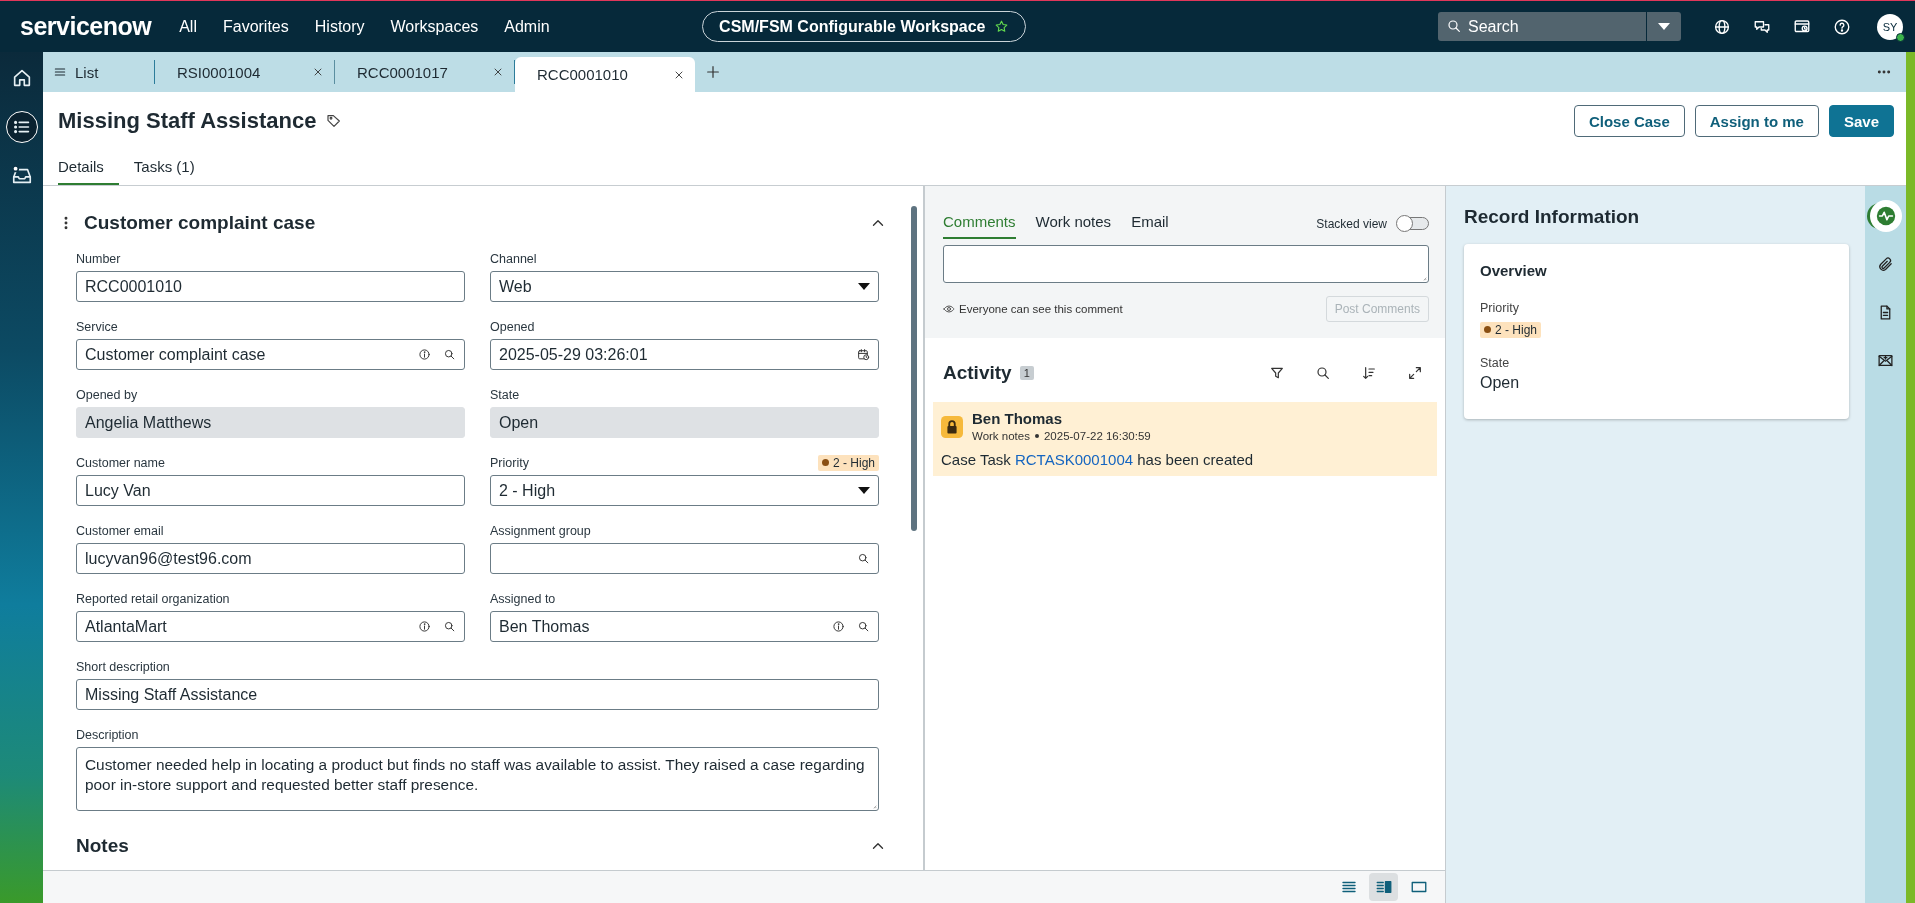 This screenshot has width=1915, height=903. I want to click on date-field: 2025-05-29 03:26:01, so click(684, 354).